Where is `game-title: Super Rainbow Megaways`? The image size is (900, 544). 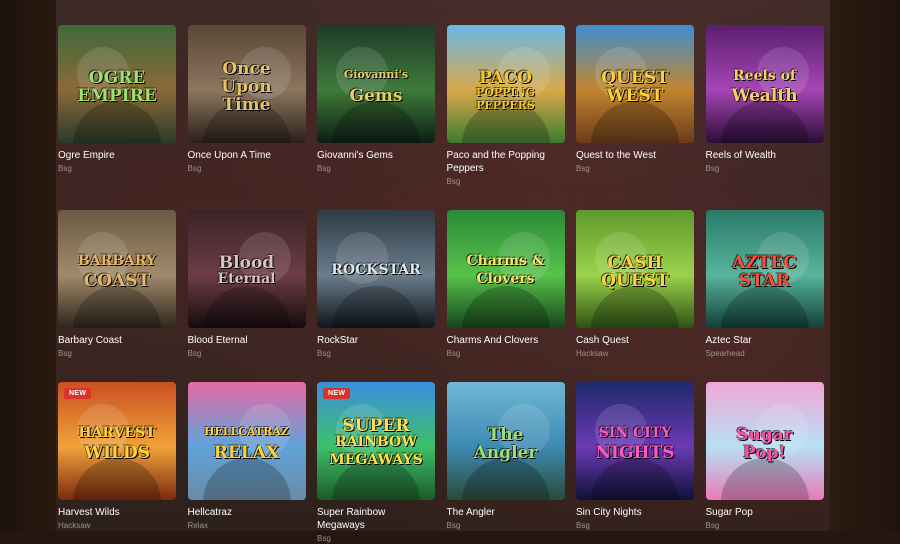 game-title: Super Rainbow Megaways is located at coordinates (376, 519).